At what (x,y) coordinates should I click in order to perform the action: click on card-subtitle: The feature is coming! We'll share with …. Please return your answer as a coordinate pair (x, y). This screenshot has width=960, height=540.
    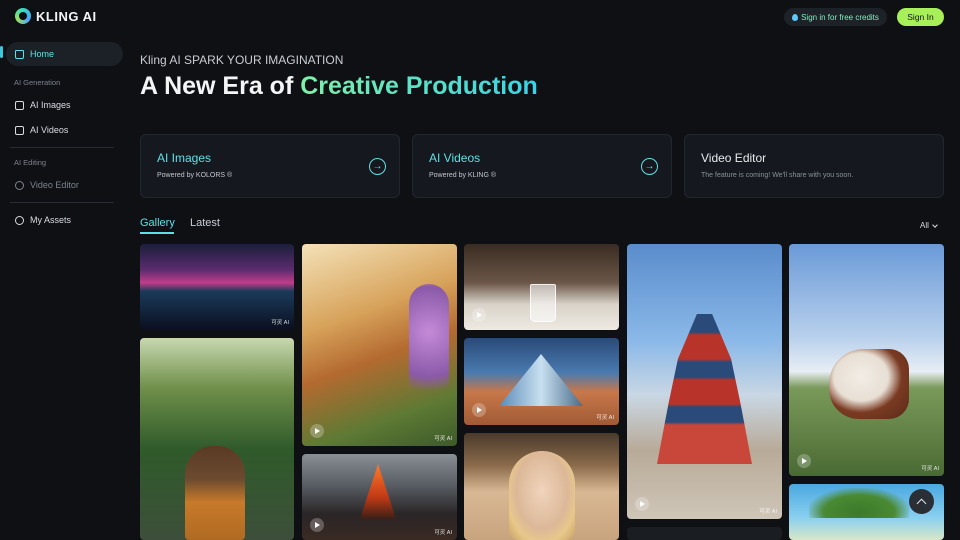
    Looking at the image, I should click on (777, 175).